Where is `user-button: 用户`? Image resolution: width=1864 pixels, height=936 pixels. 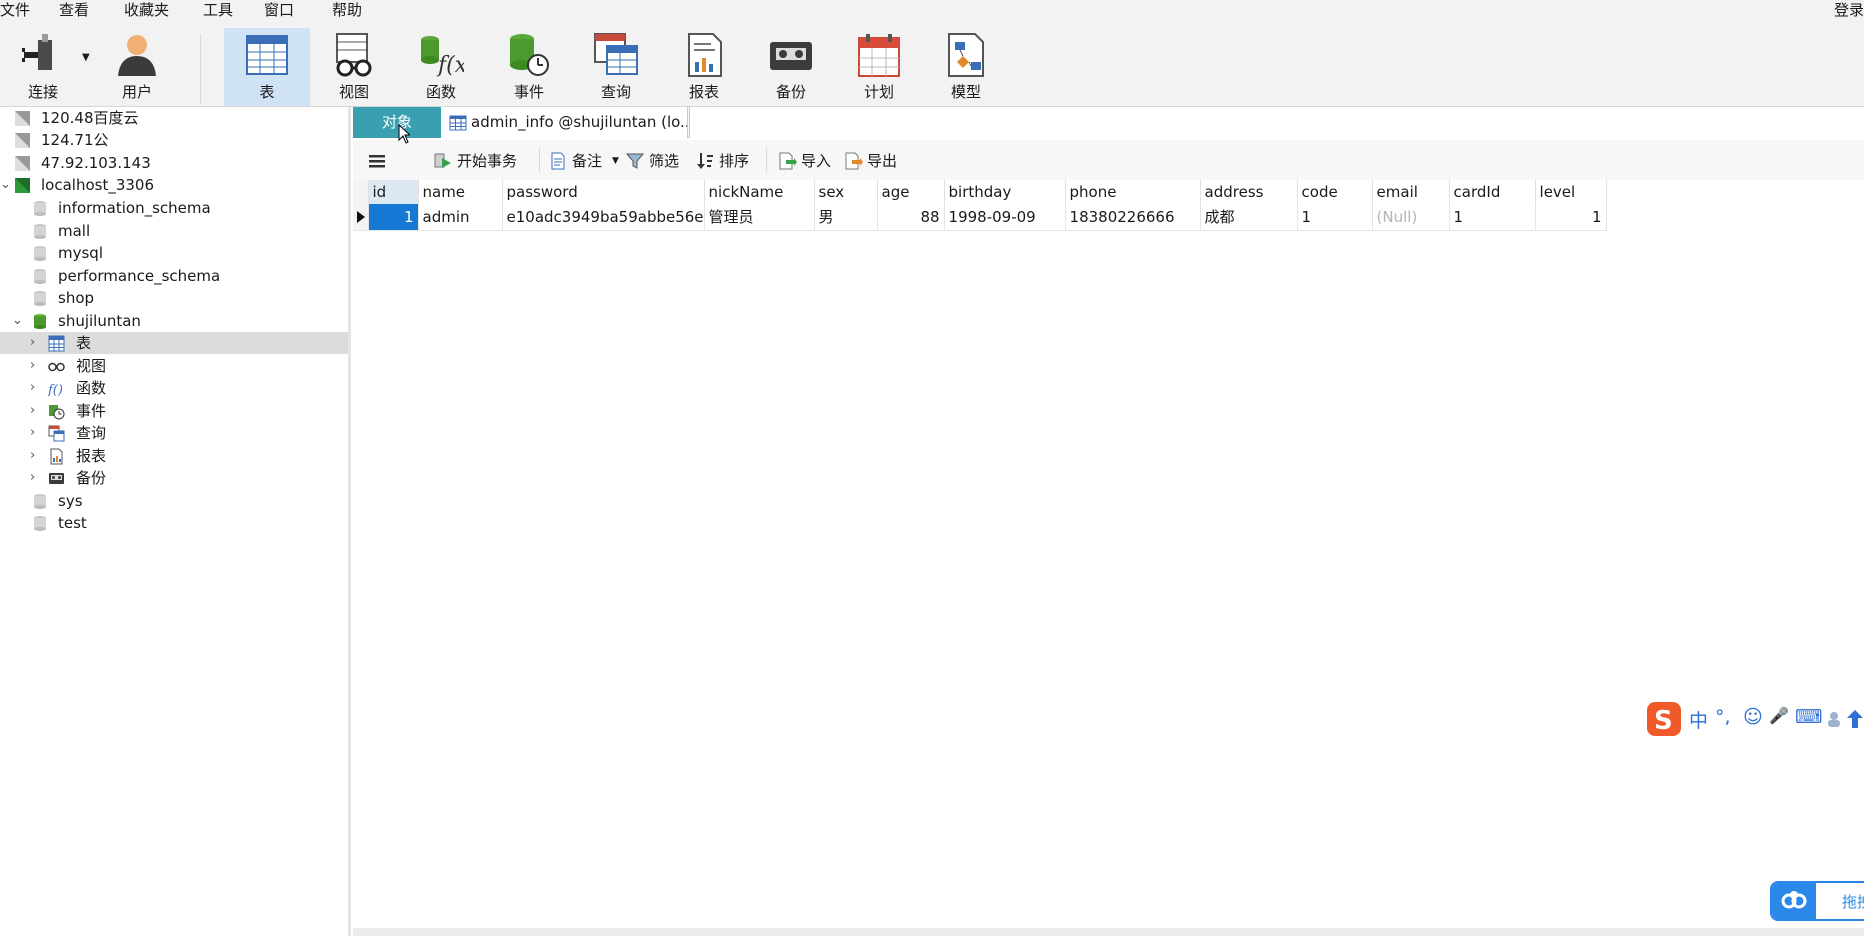 user-button: 用户 is located at coordinates (137, 67).